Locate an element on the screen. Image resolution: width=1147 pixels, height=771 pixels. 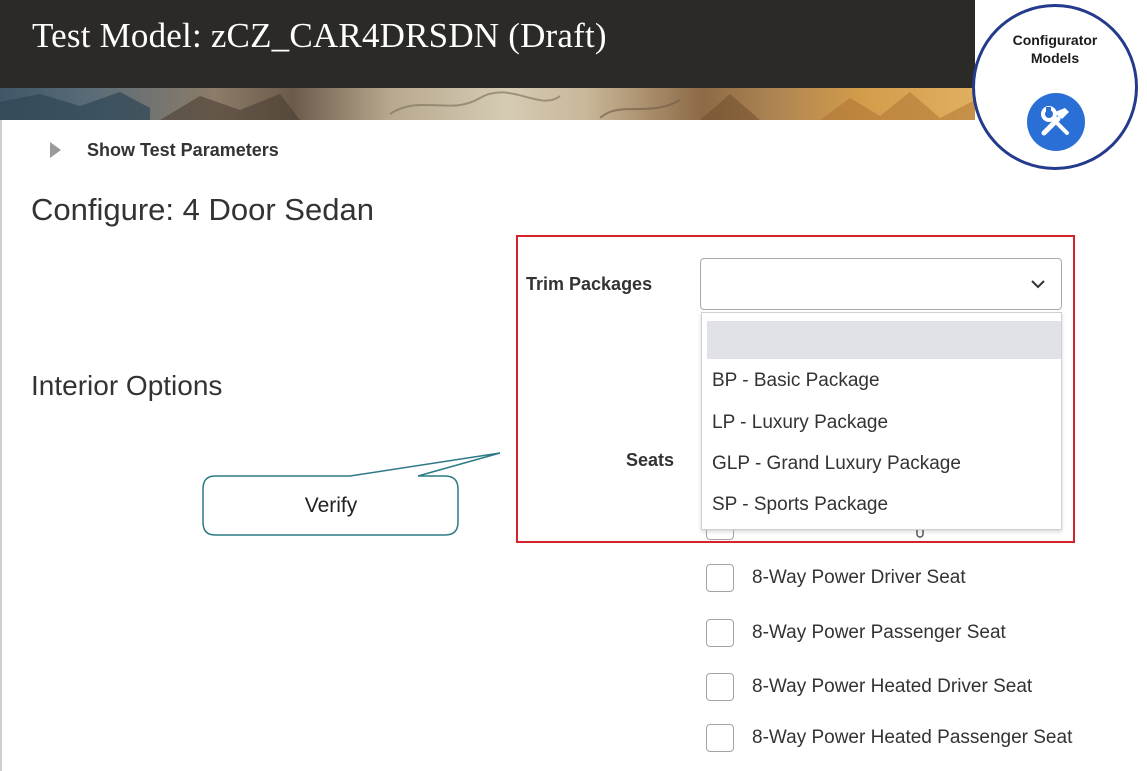
seat-option-row: 8-Way Power Heated Passenger Seat is located at coordinates (889, 738).